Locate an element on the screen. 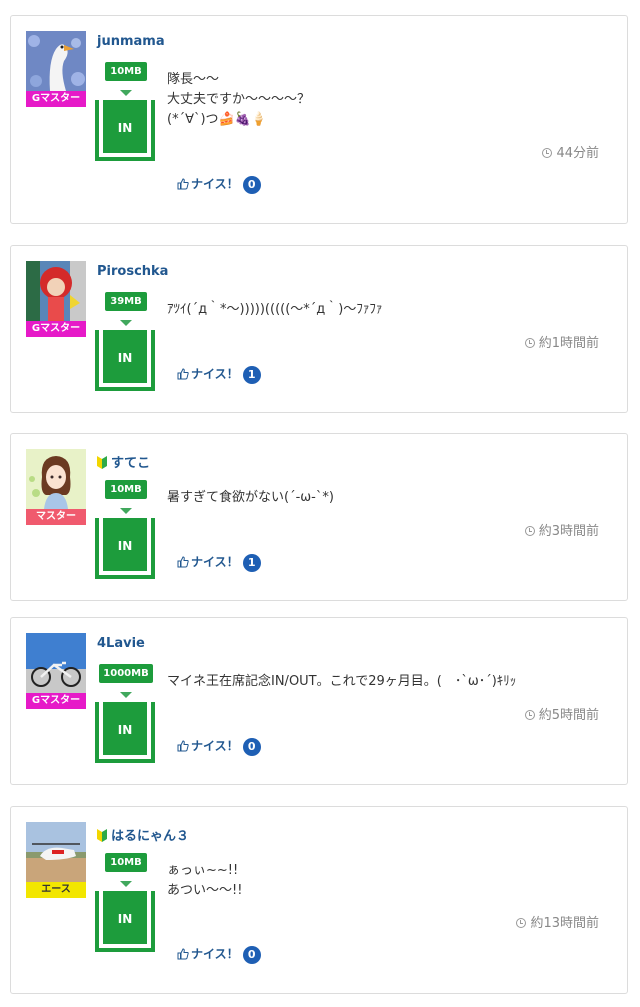  username: すてこ is located at coordinates (123, 461).